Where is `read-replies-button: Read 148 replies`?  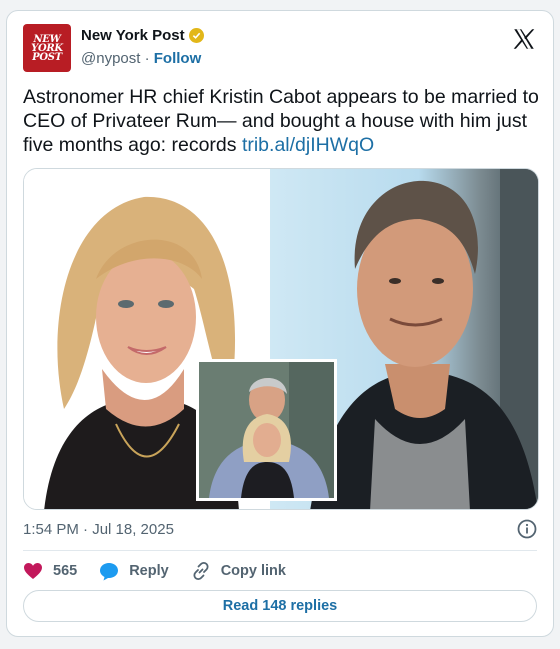
read-replies-button: Read 148 replies is located at coordinates (280, 606).